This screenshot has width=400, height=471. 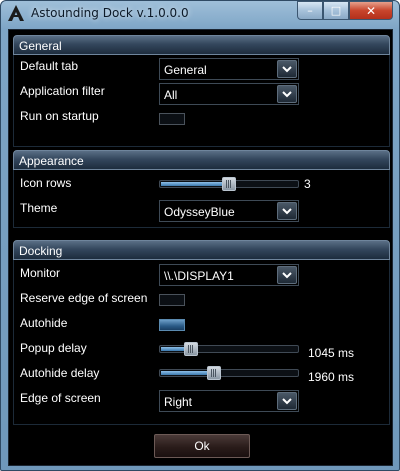 I want to click on caption-buttons: – □ ✕, so click(x=345, y=10).